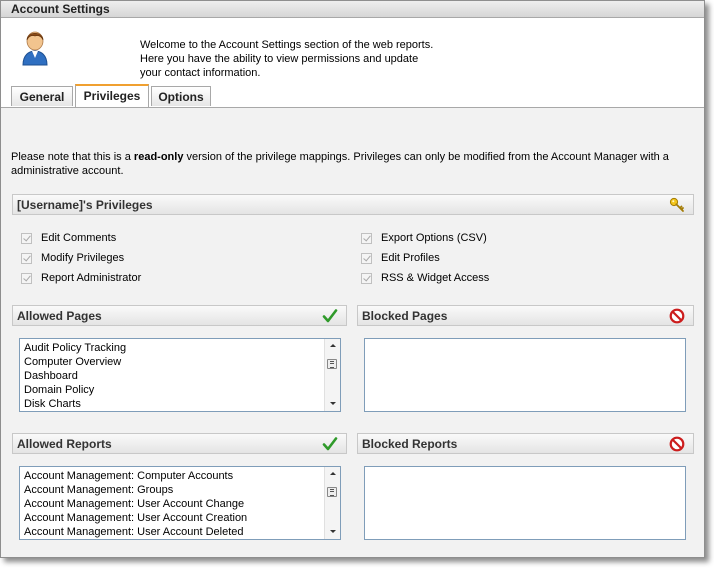 The width and height of the screenshot is (714, 569). I want to click on checkbox-label: Export Options (CSV), so click(434, 238).